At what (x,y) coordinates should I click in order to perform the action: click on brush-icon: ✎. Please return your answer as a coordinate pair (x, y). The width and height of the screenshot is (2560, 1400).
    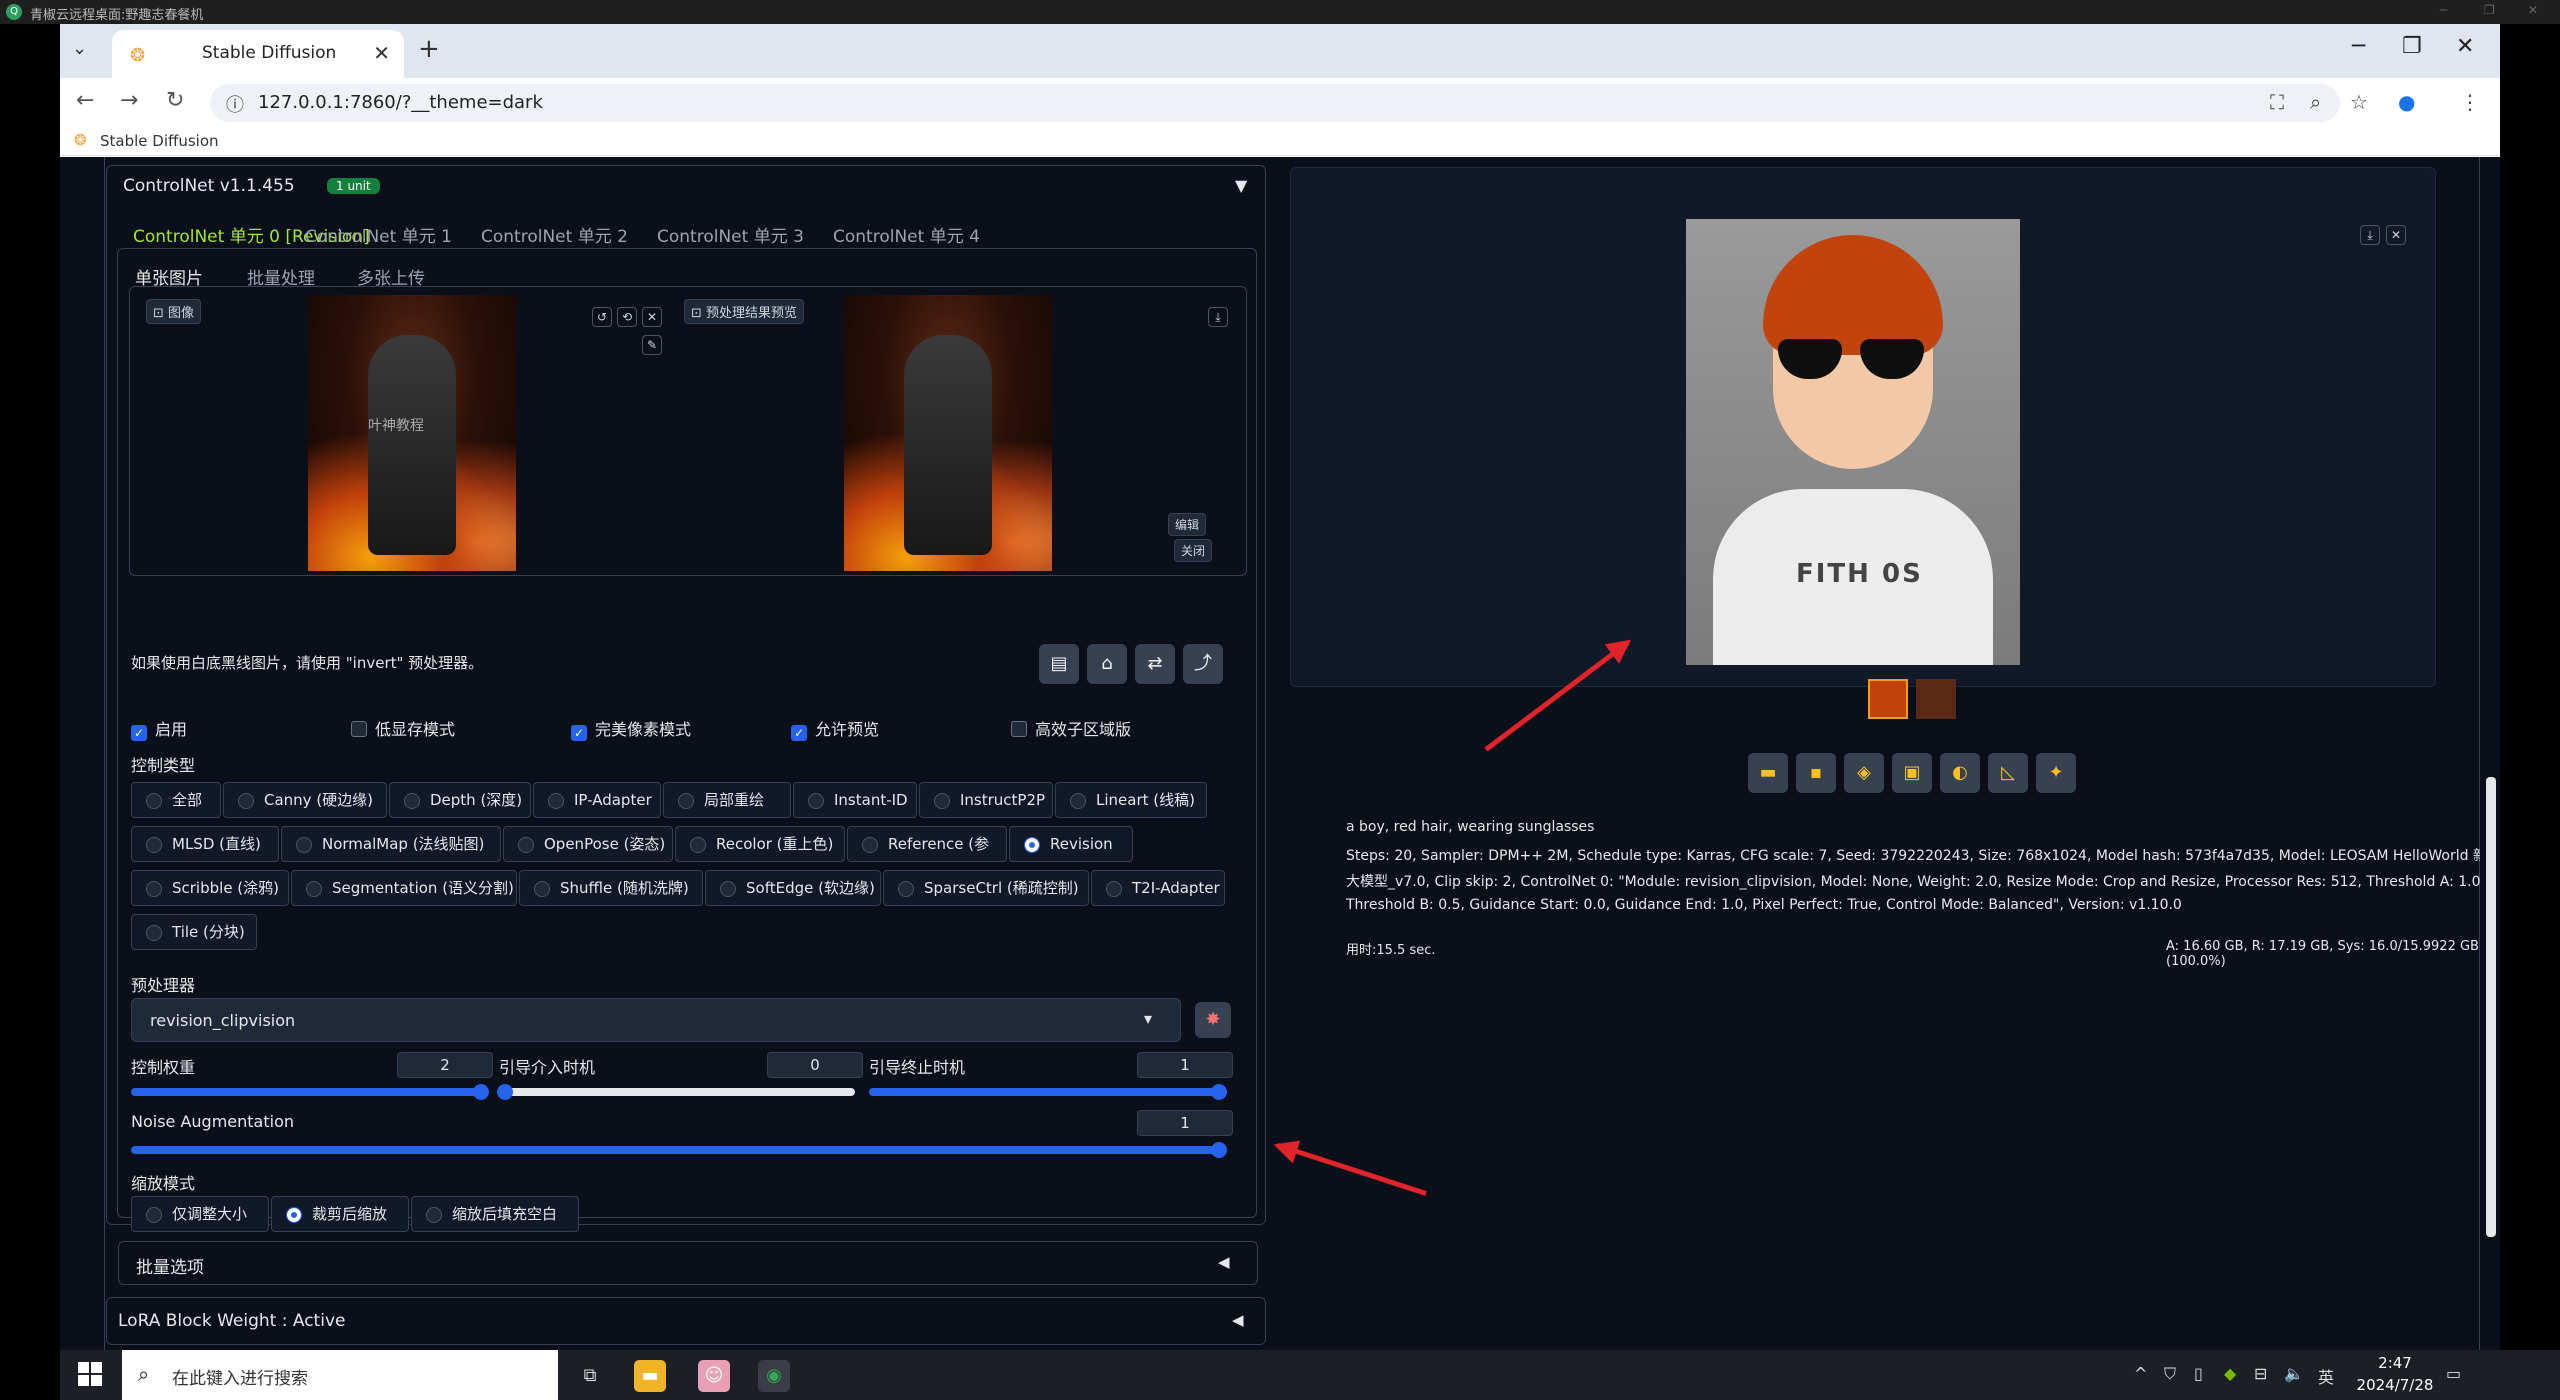
    Looking at the image, I should click on (652, 345).